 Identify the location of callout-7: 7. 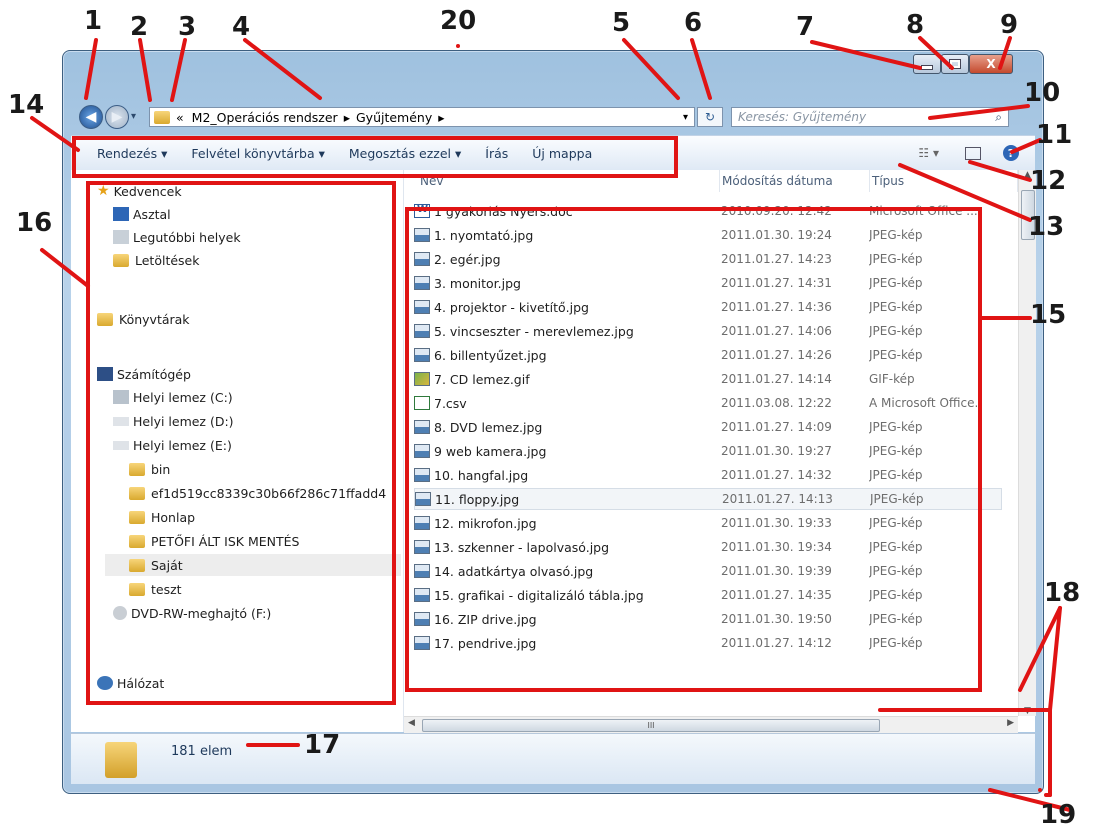
(805, 27).